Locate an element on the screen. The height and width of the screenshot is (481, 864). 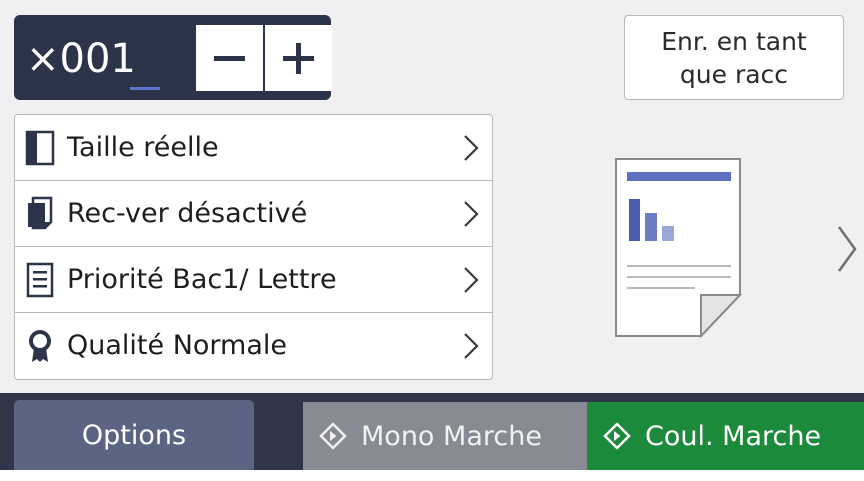
setting-duplex: Rec-ver désactivé is located at coordinates (253, 214).